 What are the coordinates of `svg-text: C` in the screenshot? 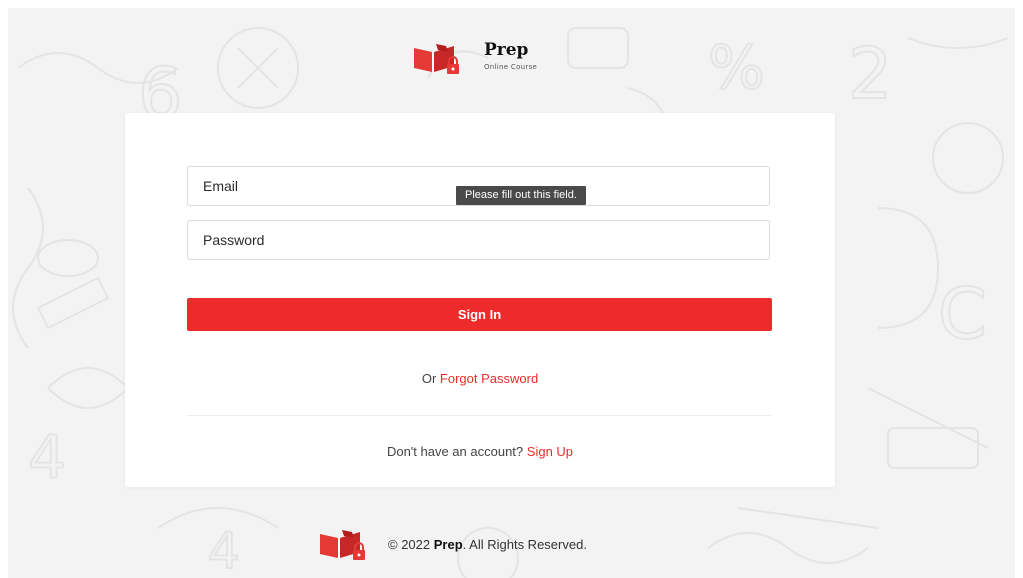 It's located at (962, 314).